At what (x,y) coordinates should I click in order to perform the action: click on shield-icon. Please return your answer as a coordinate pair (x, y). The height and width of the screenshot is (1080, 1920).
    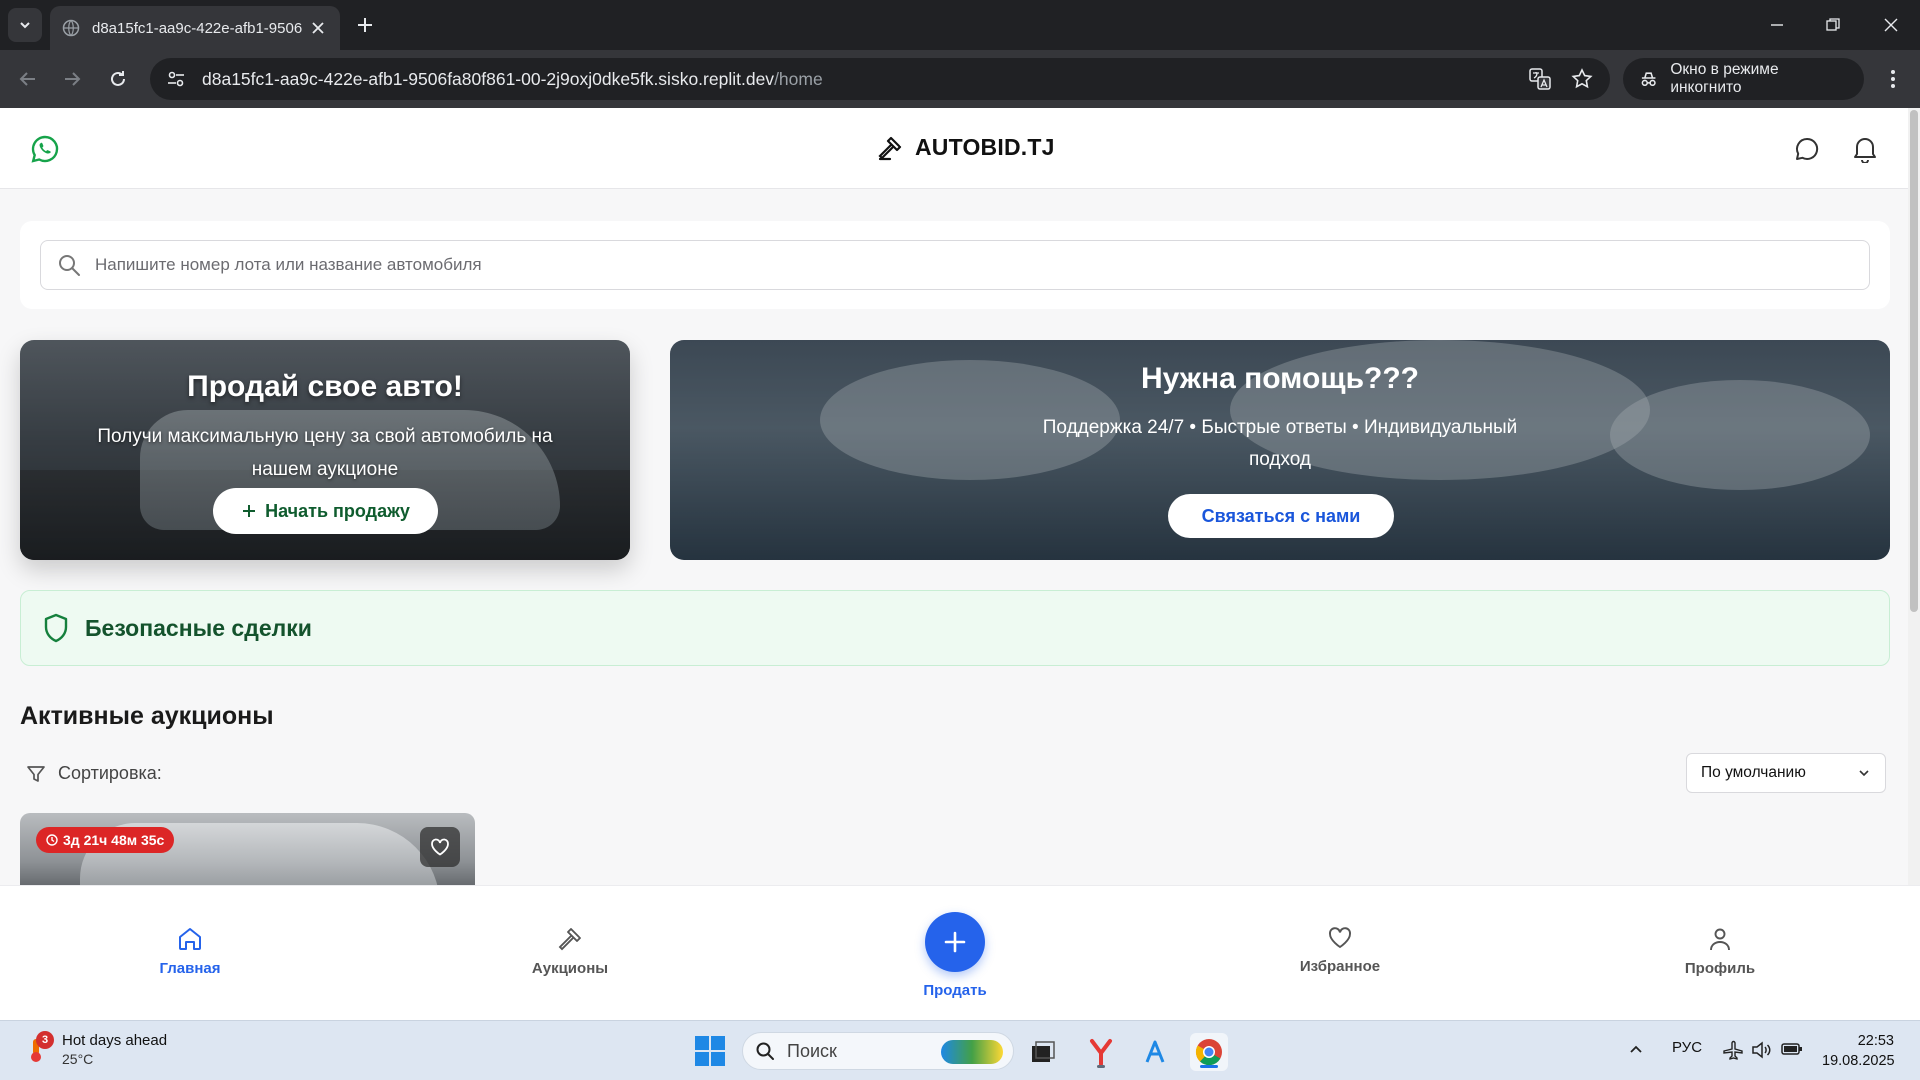
    Looking at the image, I should click on (56, 628).